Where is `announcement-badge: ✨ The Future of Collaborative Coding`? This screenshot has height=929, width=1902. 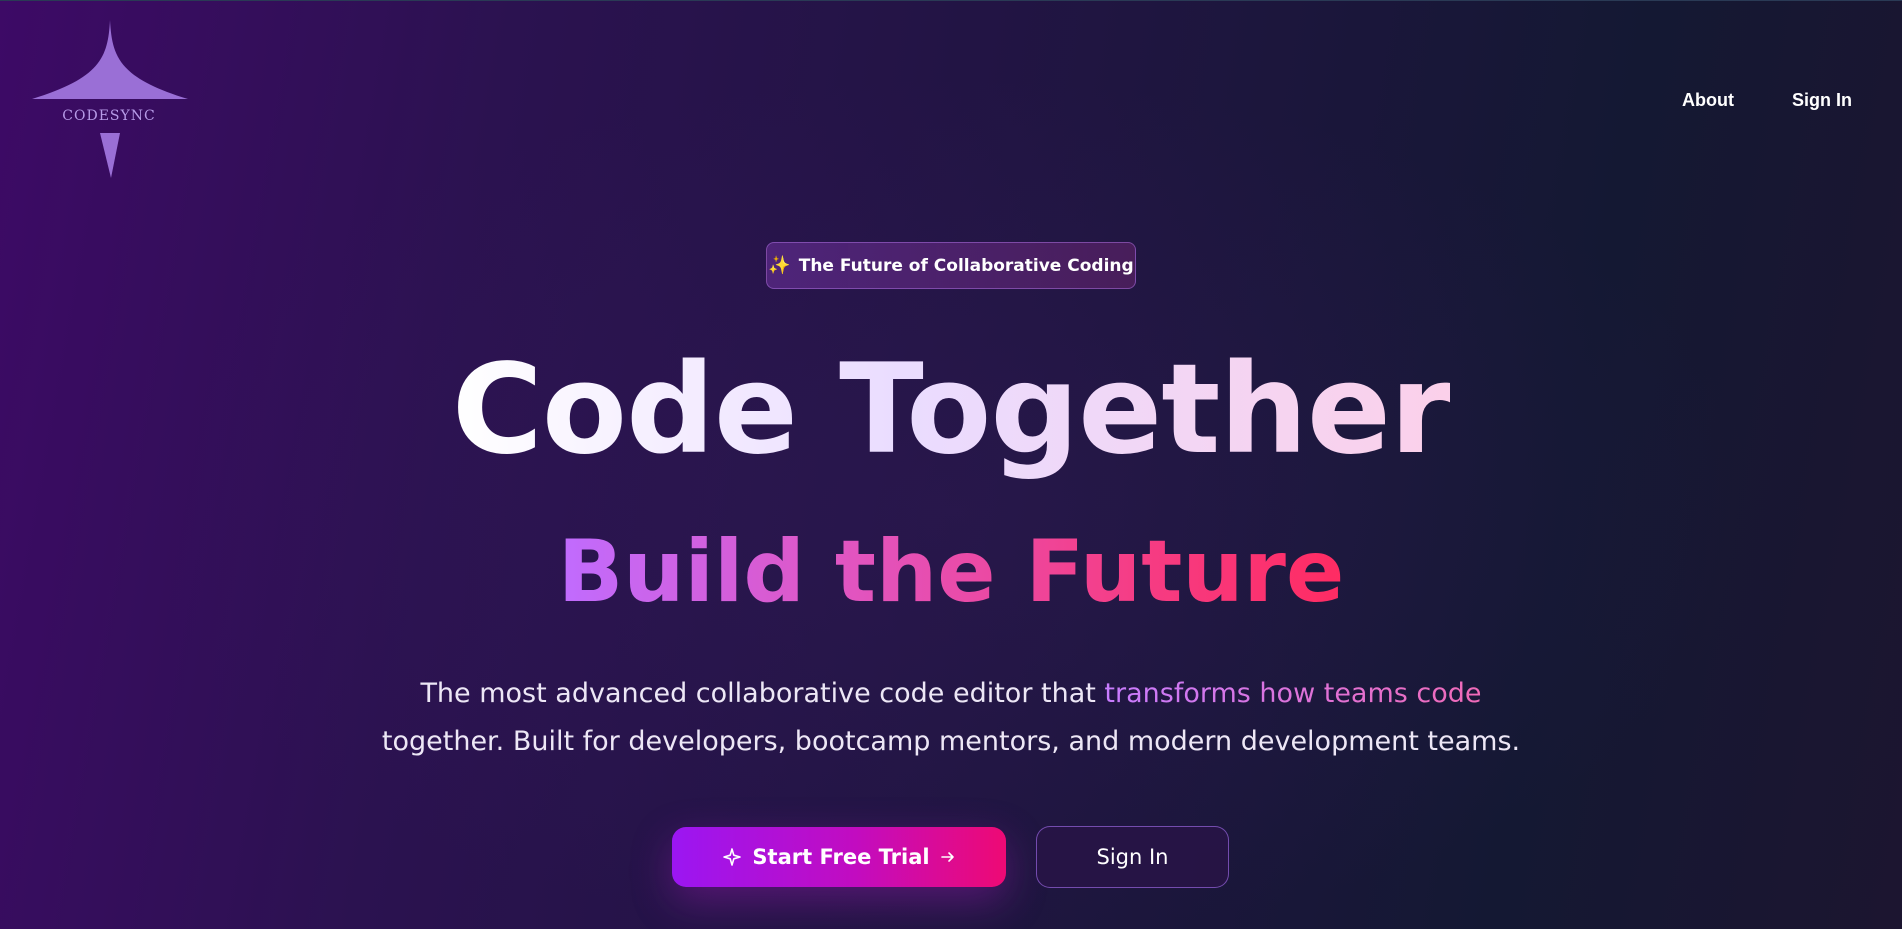 announcement-badge: ✨ The Future of Collaborative Coding is located at coordinates (951, 265).